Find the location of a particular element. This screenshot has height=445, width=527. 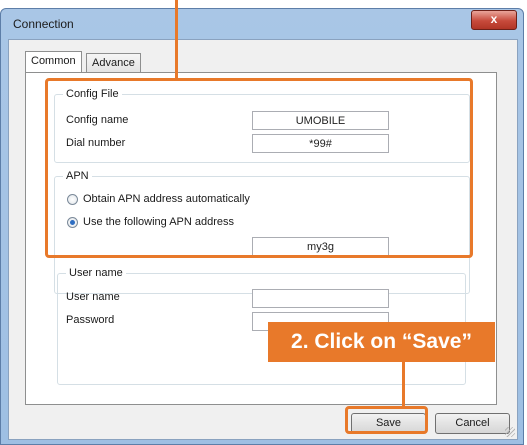

window-title: Connection is located at coordinates (43, 24).